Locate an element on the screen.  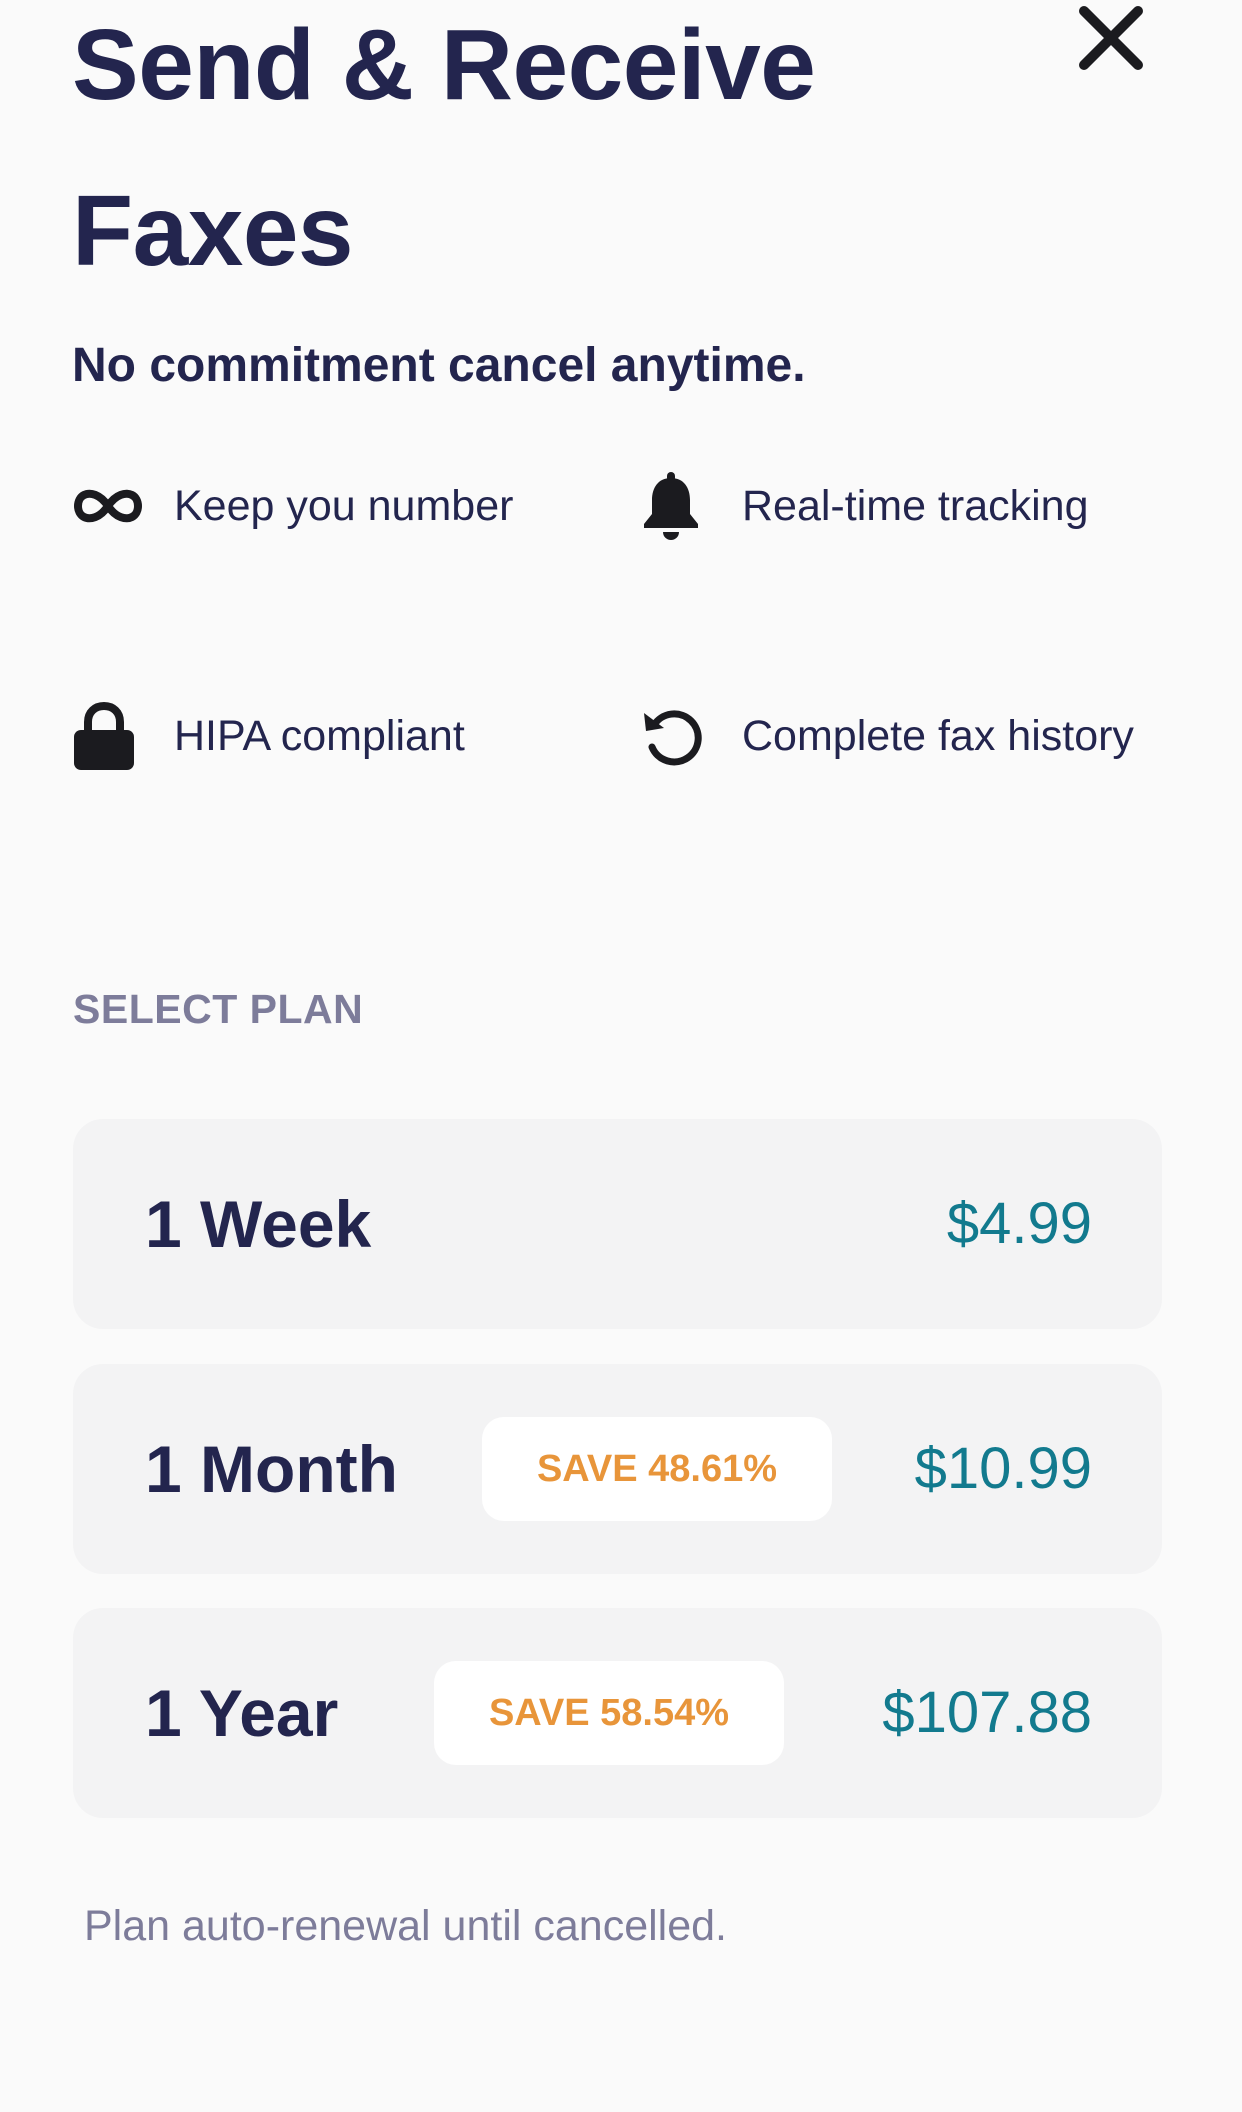
auto-renewal-note: Plan auto-renewal until cancelled. is located at coordinates (406, 1926).